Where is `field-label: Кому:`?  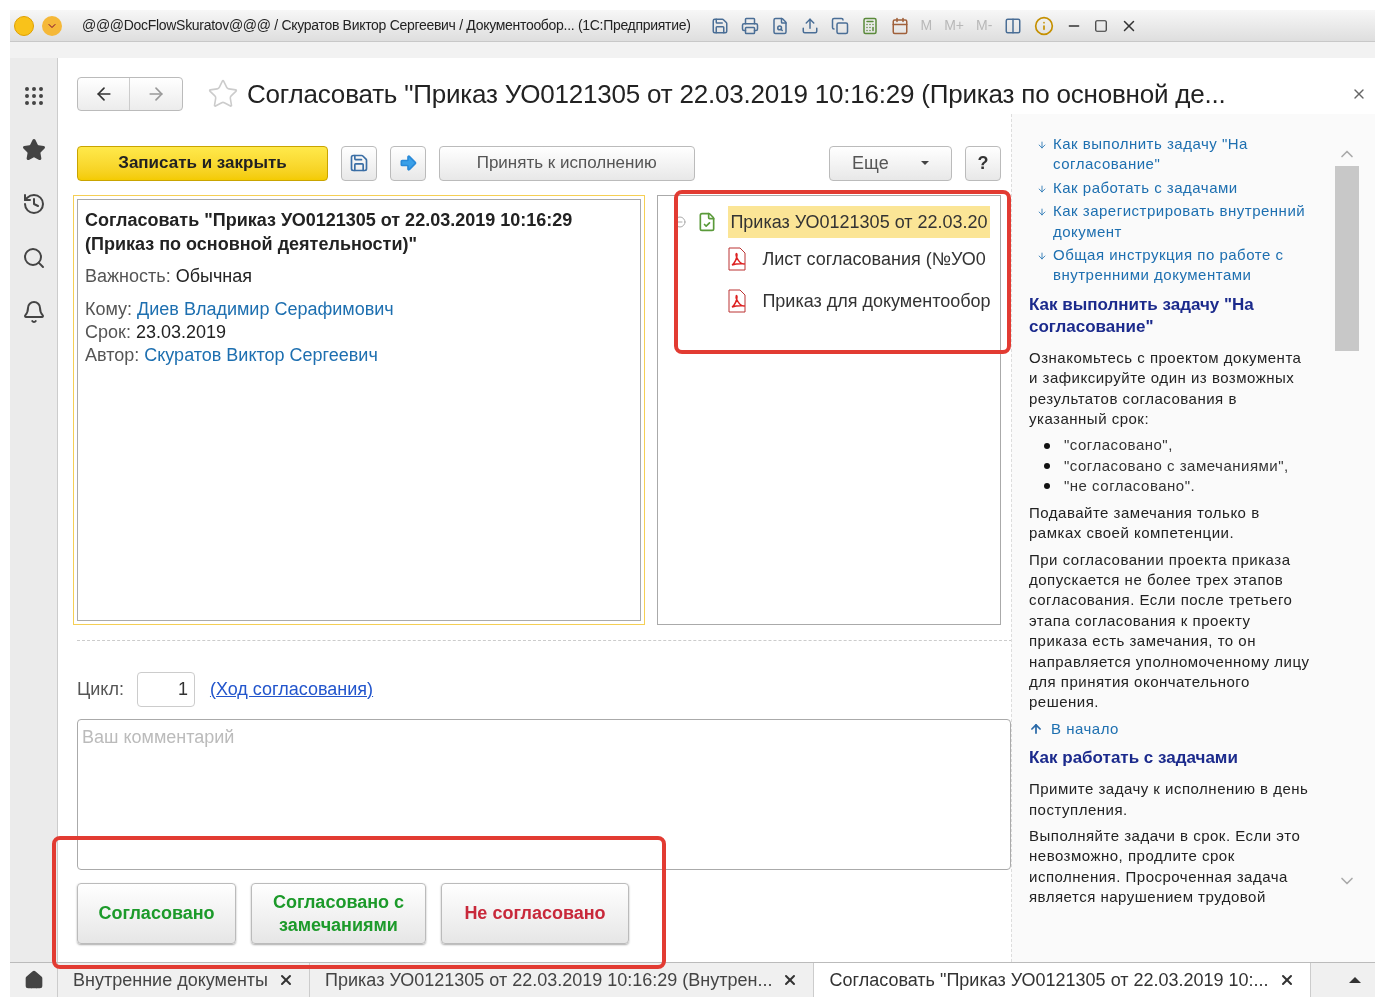 field-label: Кому: is located at coordinates (109, 309).